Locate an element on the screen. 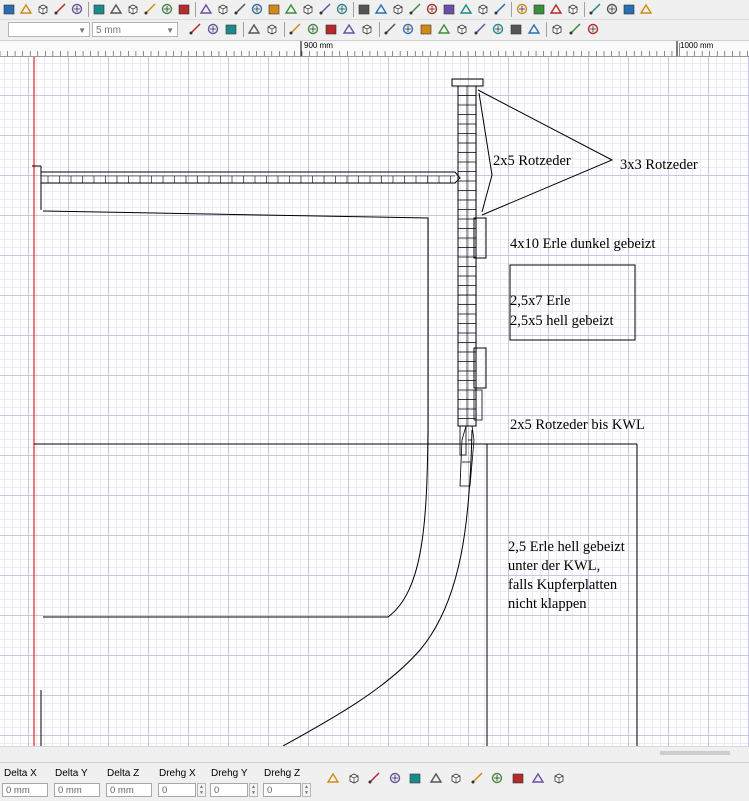 The height and width of the screenshot is (801, 749). select-all-icon is located at coordinates (390, 29).